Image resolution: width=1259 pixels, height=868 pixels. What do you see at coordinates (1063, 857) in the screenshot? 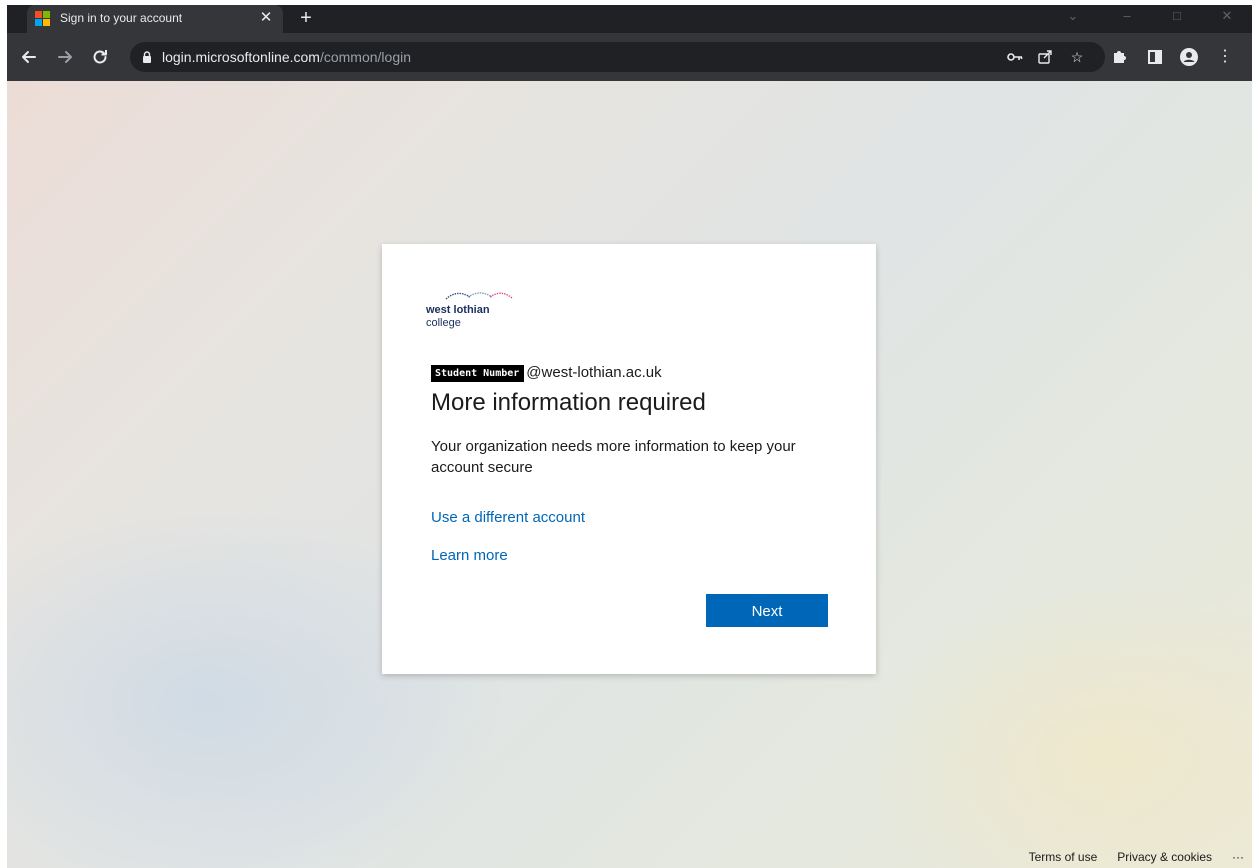
I see `terms-of-use-link: Terms of use` at bounding box center [1063, 857].